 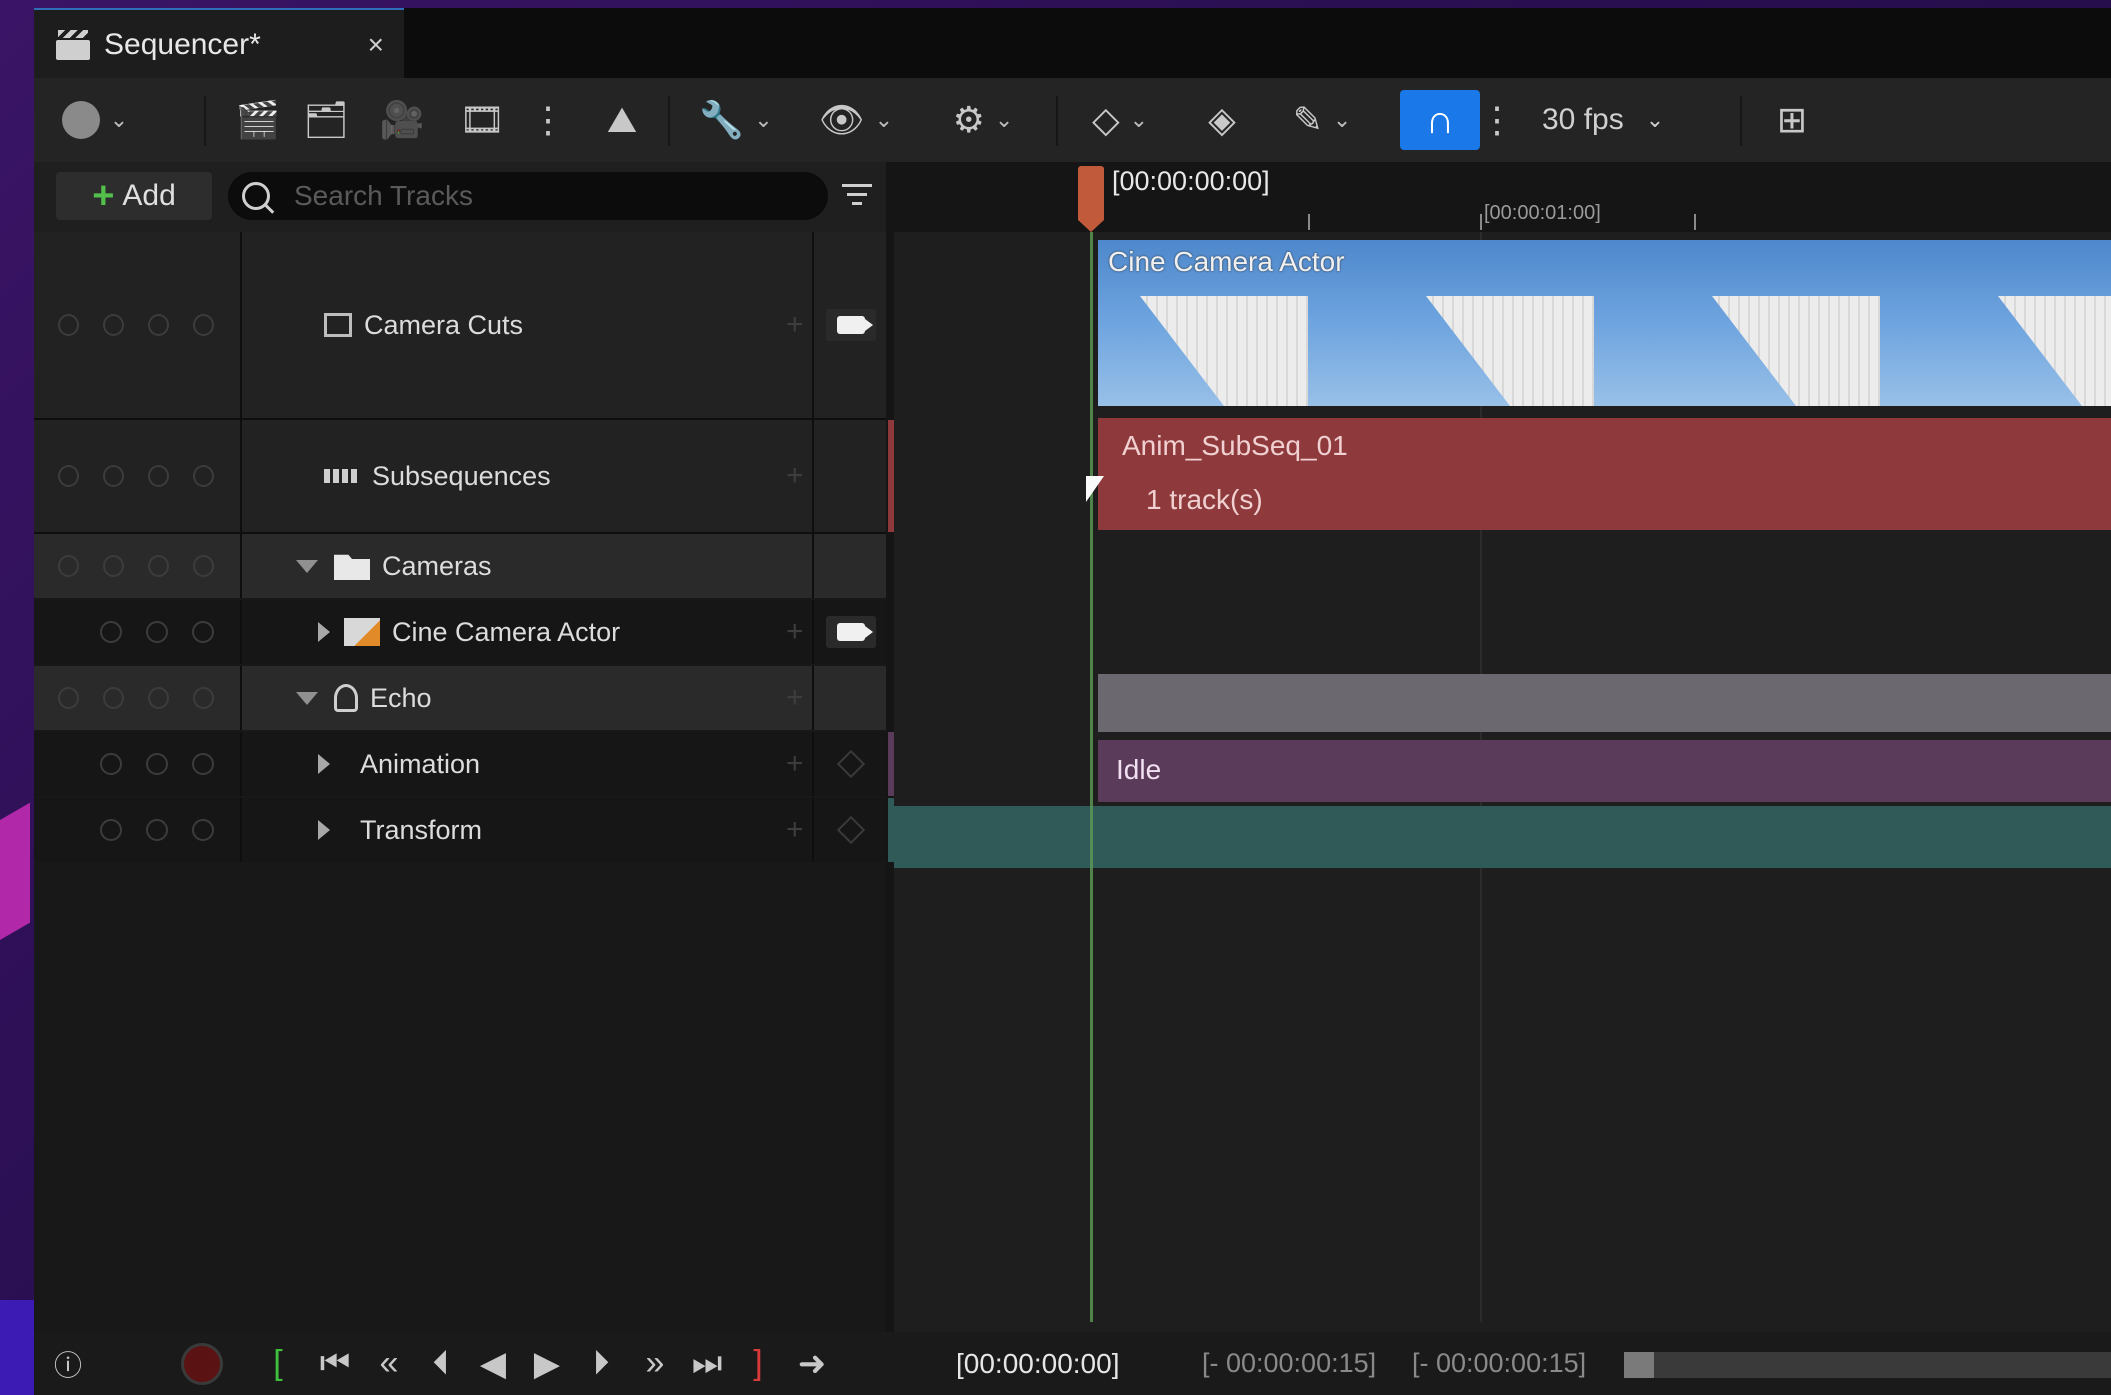 I want to click on info-button: ⓘ, so click(x=68, y=1363).